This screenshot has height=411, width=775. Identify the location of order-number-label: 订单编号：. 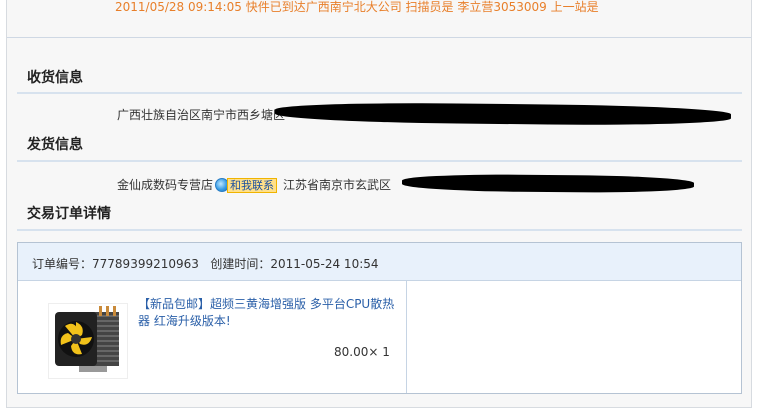
(62, 264).